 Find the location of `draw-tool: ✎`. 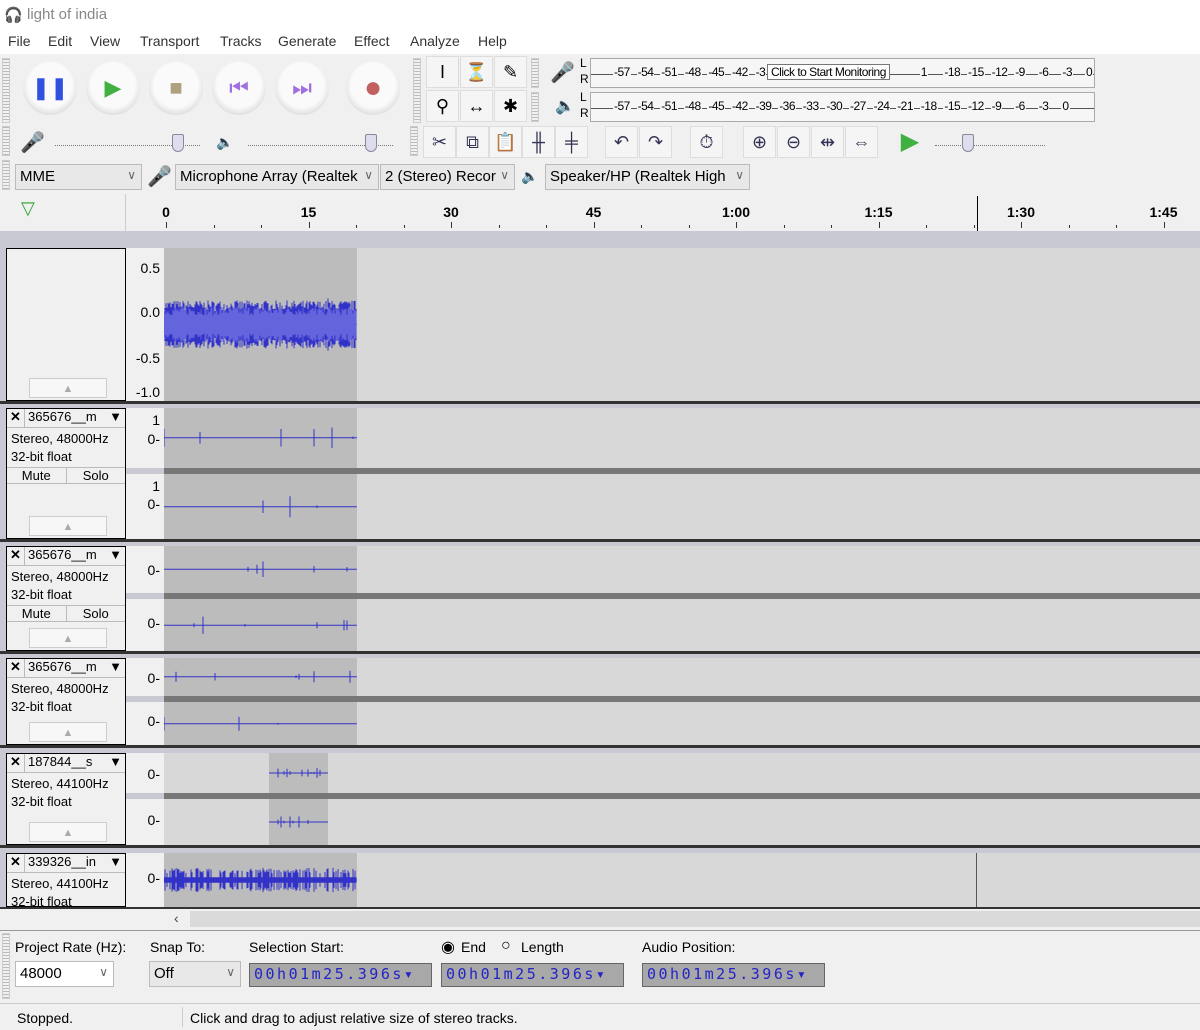

draw-tool: ✎ is located at coordinates (510, 72).